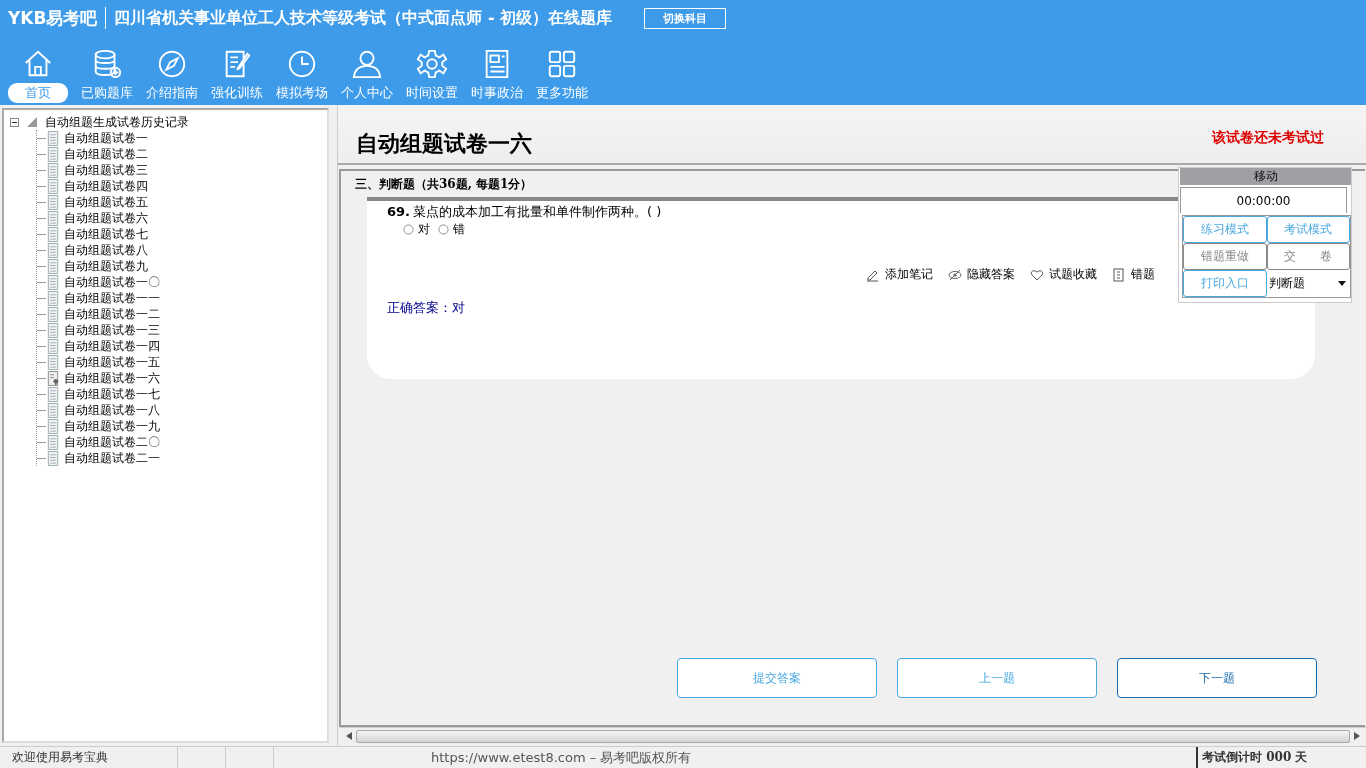 Image resolution: width=1366 pixels, height=768 pixels. I want to click on settings-icon, so click(431, 64).